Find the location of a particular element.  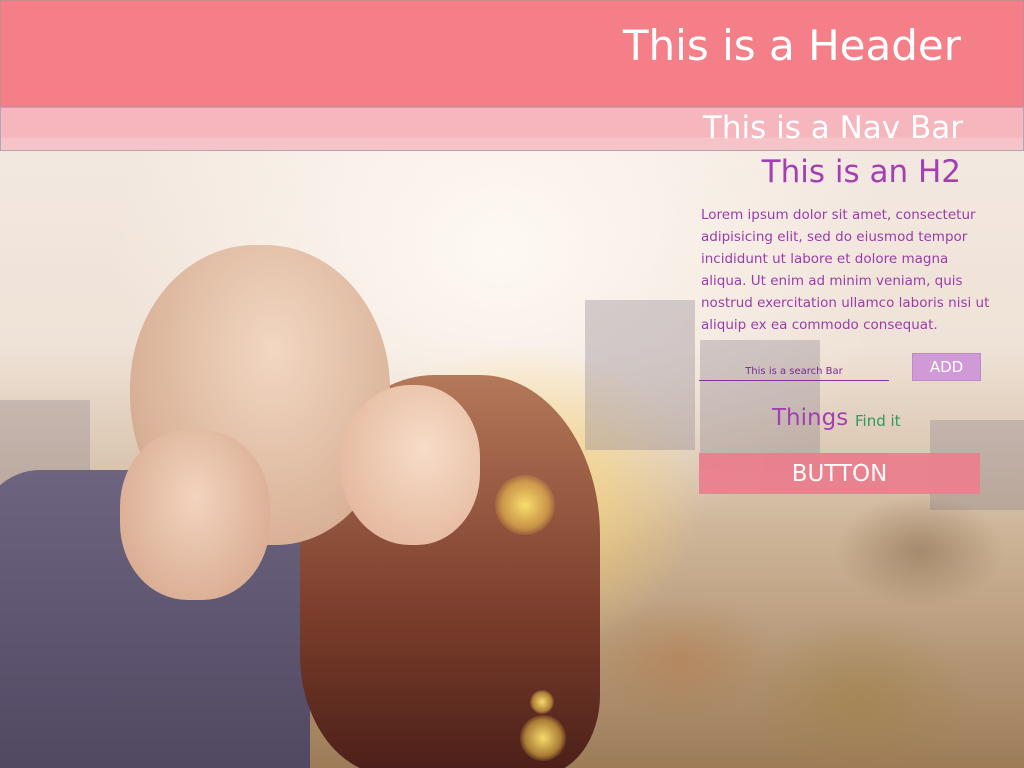

page-header: This is a Header is located at coordinates (512, 53).